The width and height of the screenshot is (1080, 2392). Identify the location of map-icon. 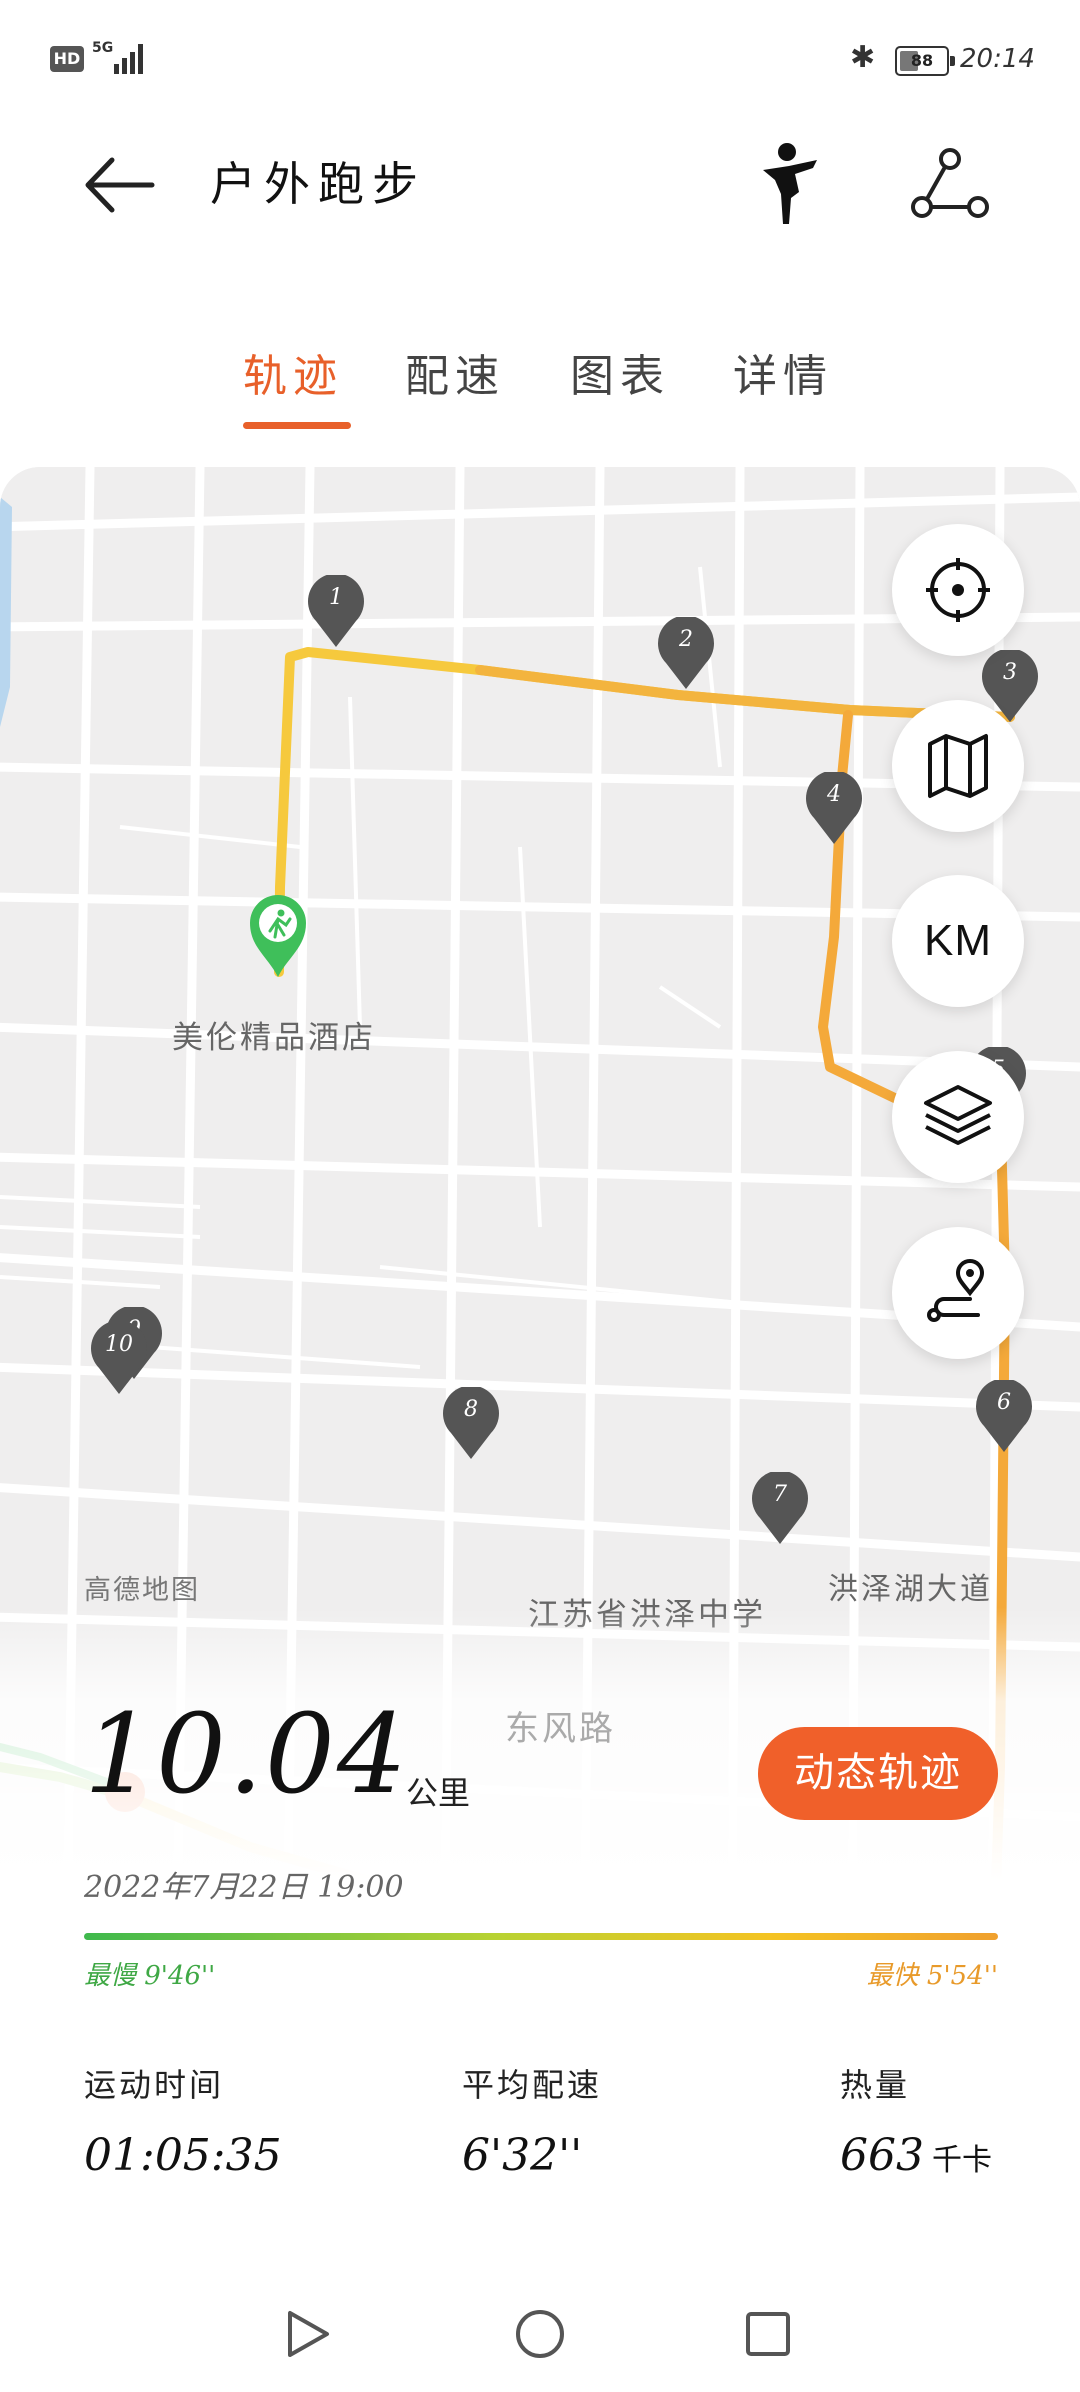
(958, 766).